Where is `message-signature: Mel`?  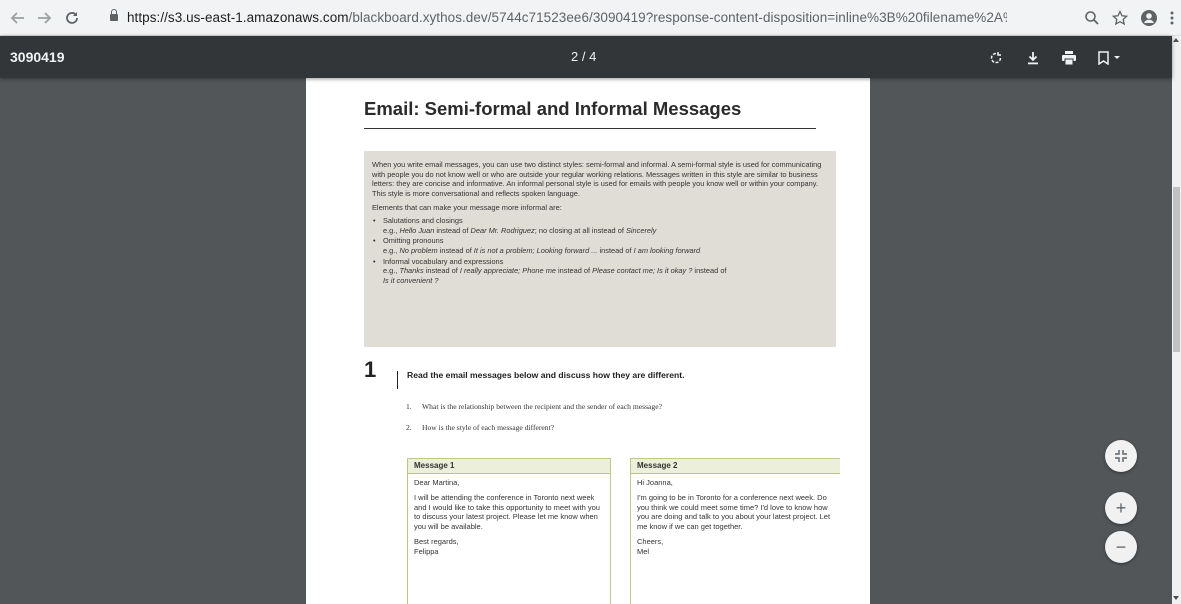 message-signature: Mel is located at coordinates (643, 551).